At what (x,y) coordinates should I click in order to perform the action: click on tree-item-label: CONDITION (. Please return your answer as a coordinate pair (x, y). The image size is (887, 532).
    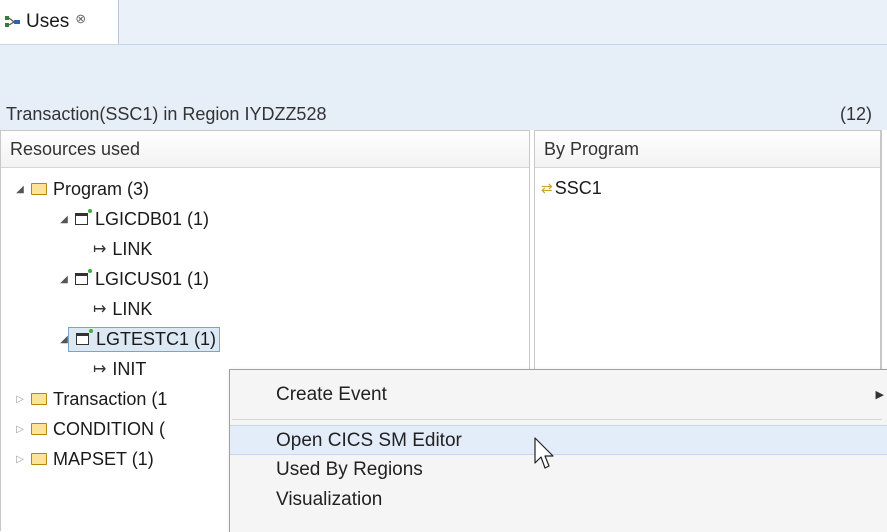
    Looking at the image, I should click on (109, 428).